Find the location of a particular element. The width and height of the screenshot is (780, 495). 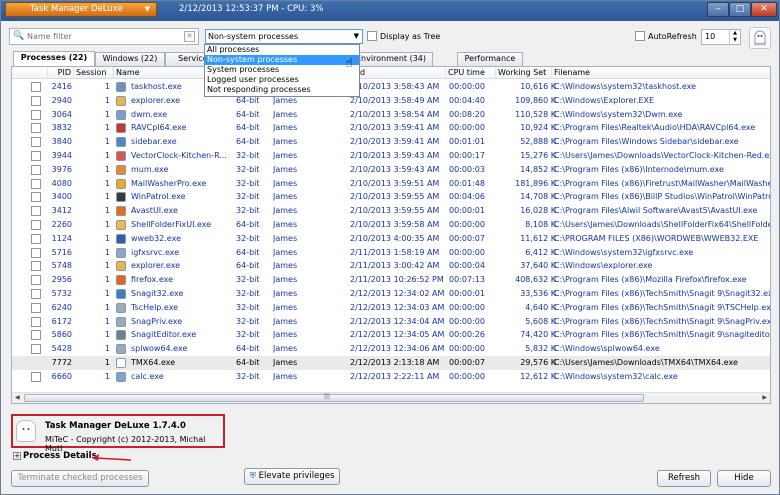

dropdown-option: Not responding processes is located at coordinates (282, 90).